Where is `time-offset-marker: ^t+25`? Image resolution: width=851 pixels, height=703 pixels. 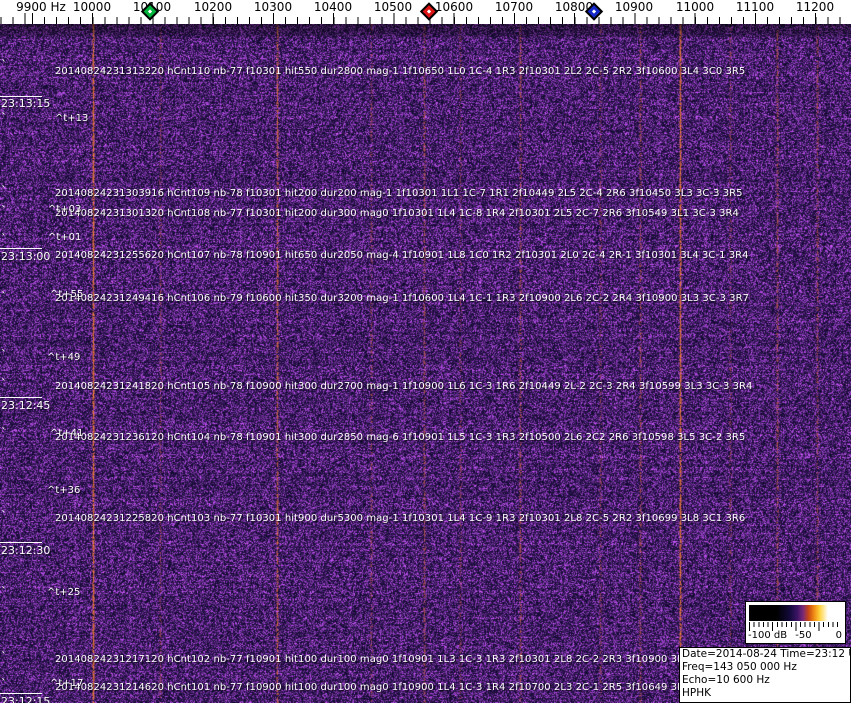 time-offset-marker: ^t+25 is located at coordinates (64, 592).